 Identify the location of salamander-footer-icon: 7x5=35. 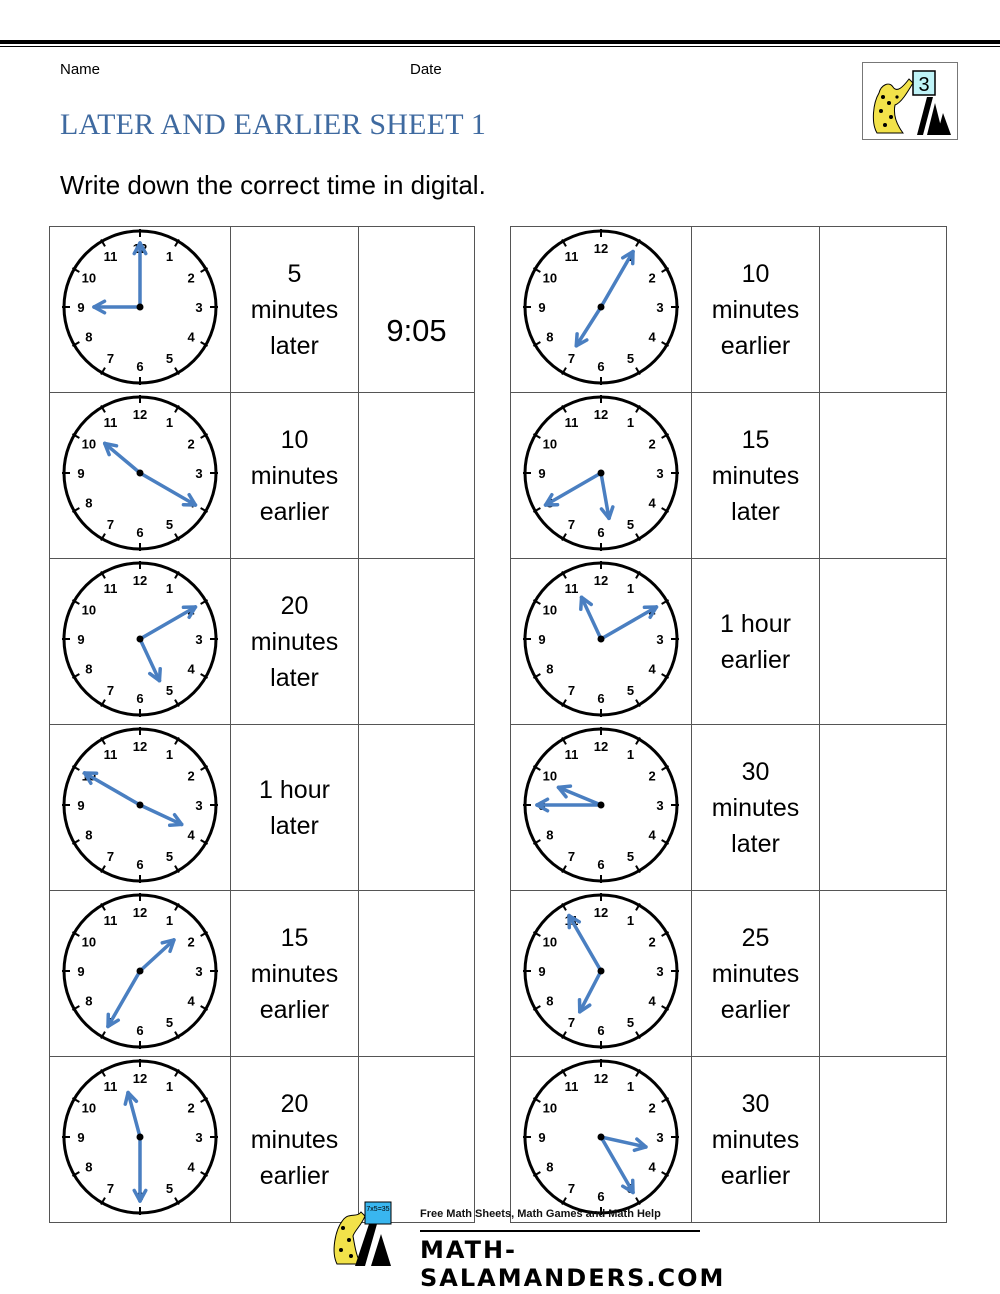
(362, 1233).